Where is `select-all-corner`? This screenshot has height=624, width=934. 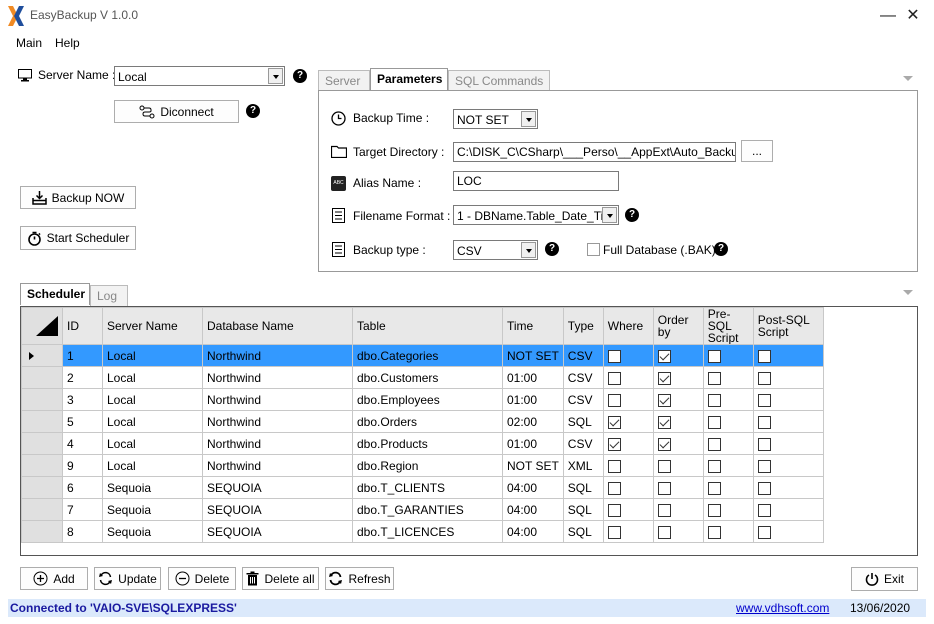 select-all-corner is located at coordinates (42, 326).